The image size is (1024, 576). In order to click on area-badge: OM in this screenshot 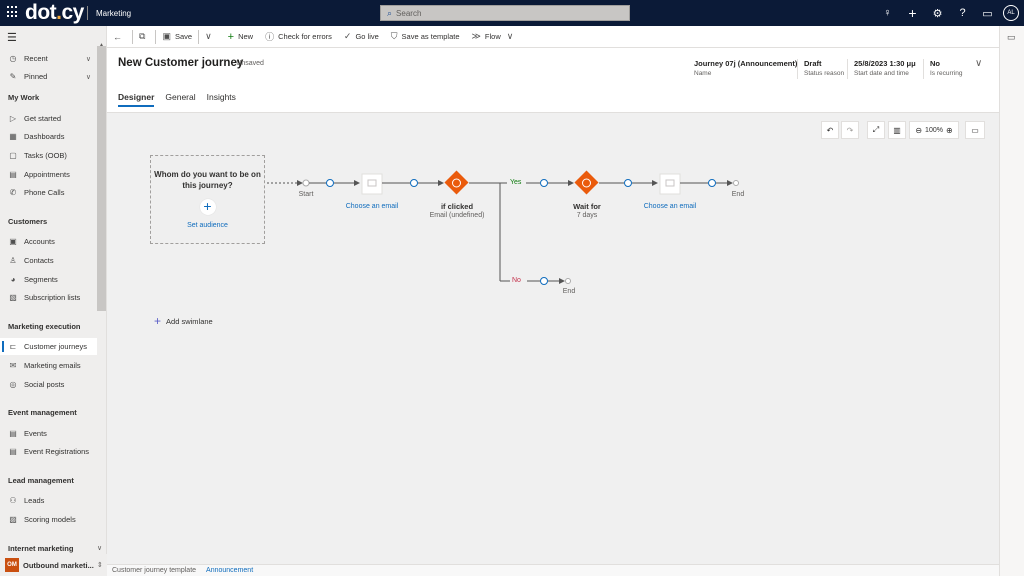, I will do `click(12, 565)`.